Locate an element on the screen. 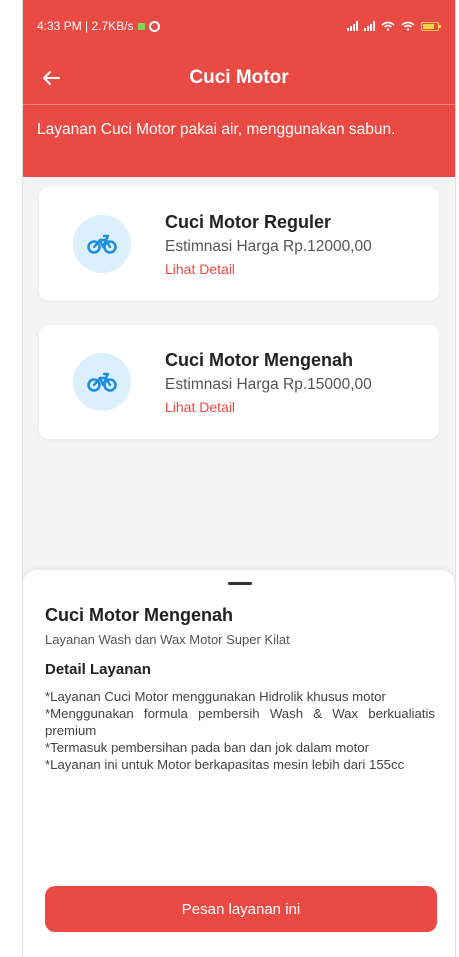  sheet-subtitle: Layanan Wash dan Wax Motor Super Kilat is located at coordinates (167, 639).